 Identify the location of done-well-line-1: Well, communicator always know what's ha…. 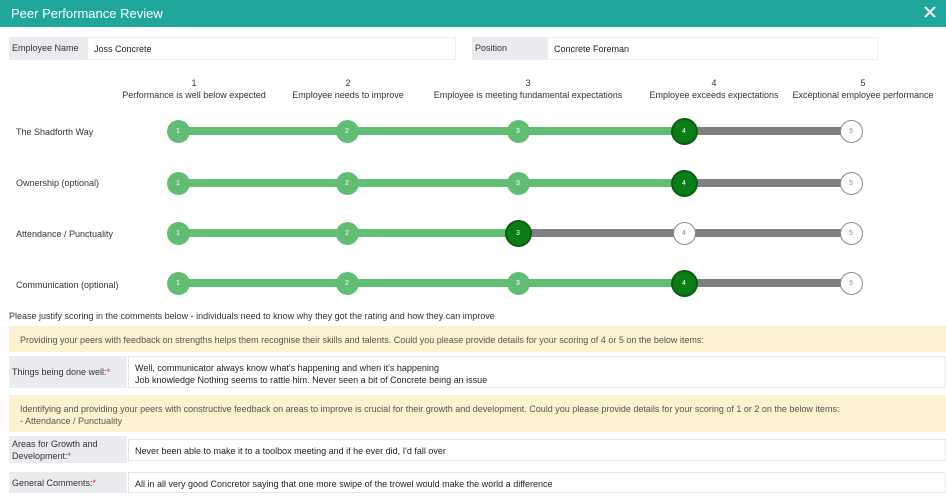
(287, 368).